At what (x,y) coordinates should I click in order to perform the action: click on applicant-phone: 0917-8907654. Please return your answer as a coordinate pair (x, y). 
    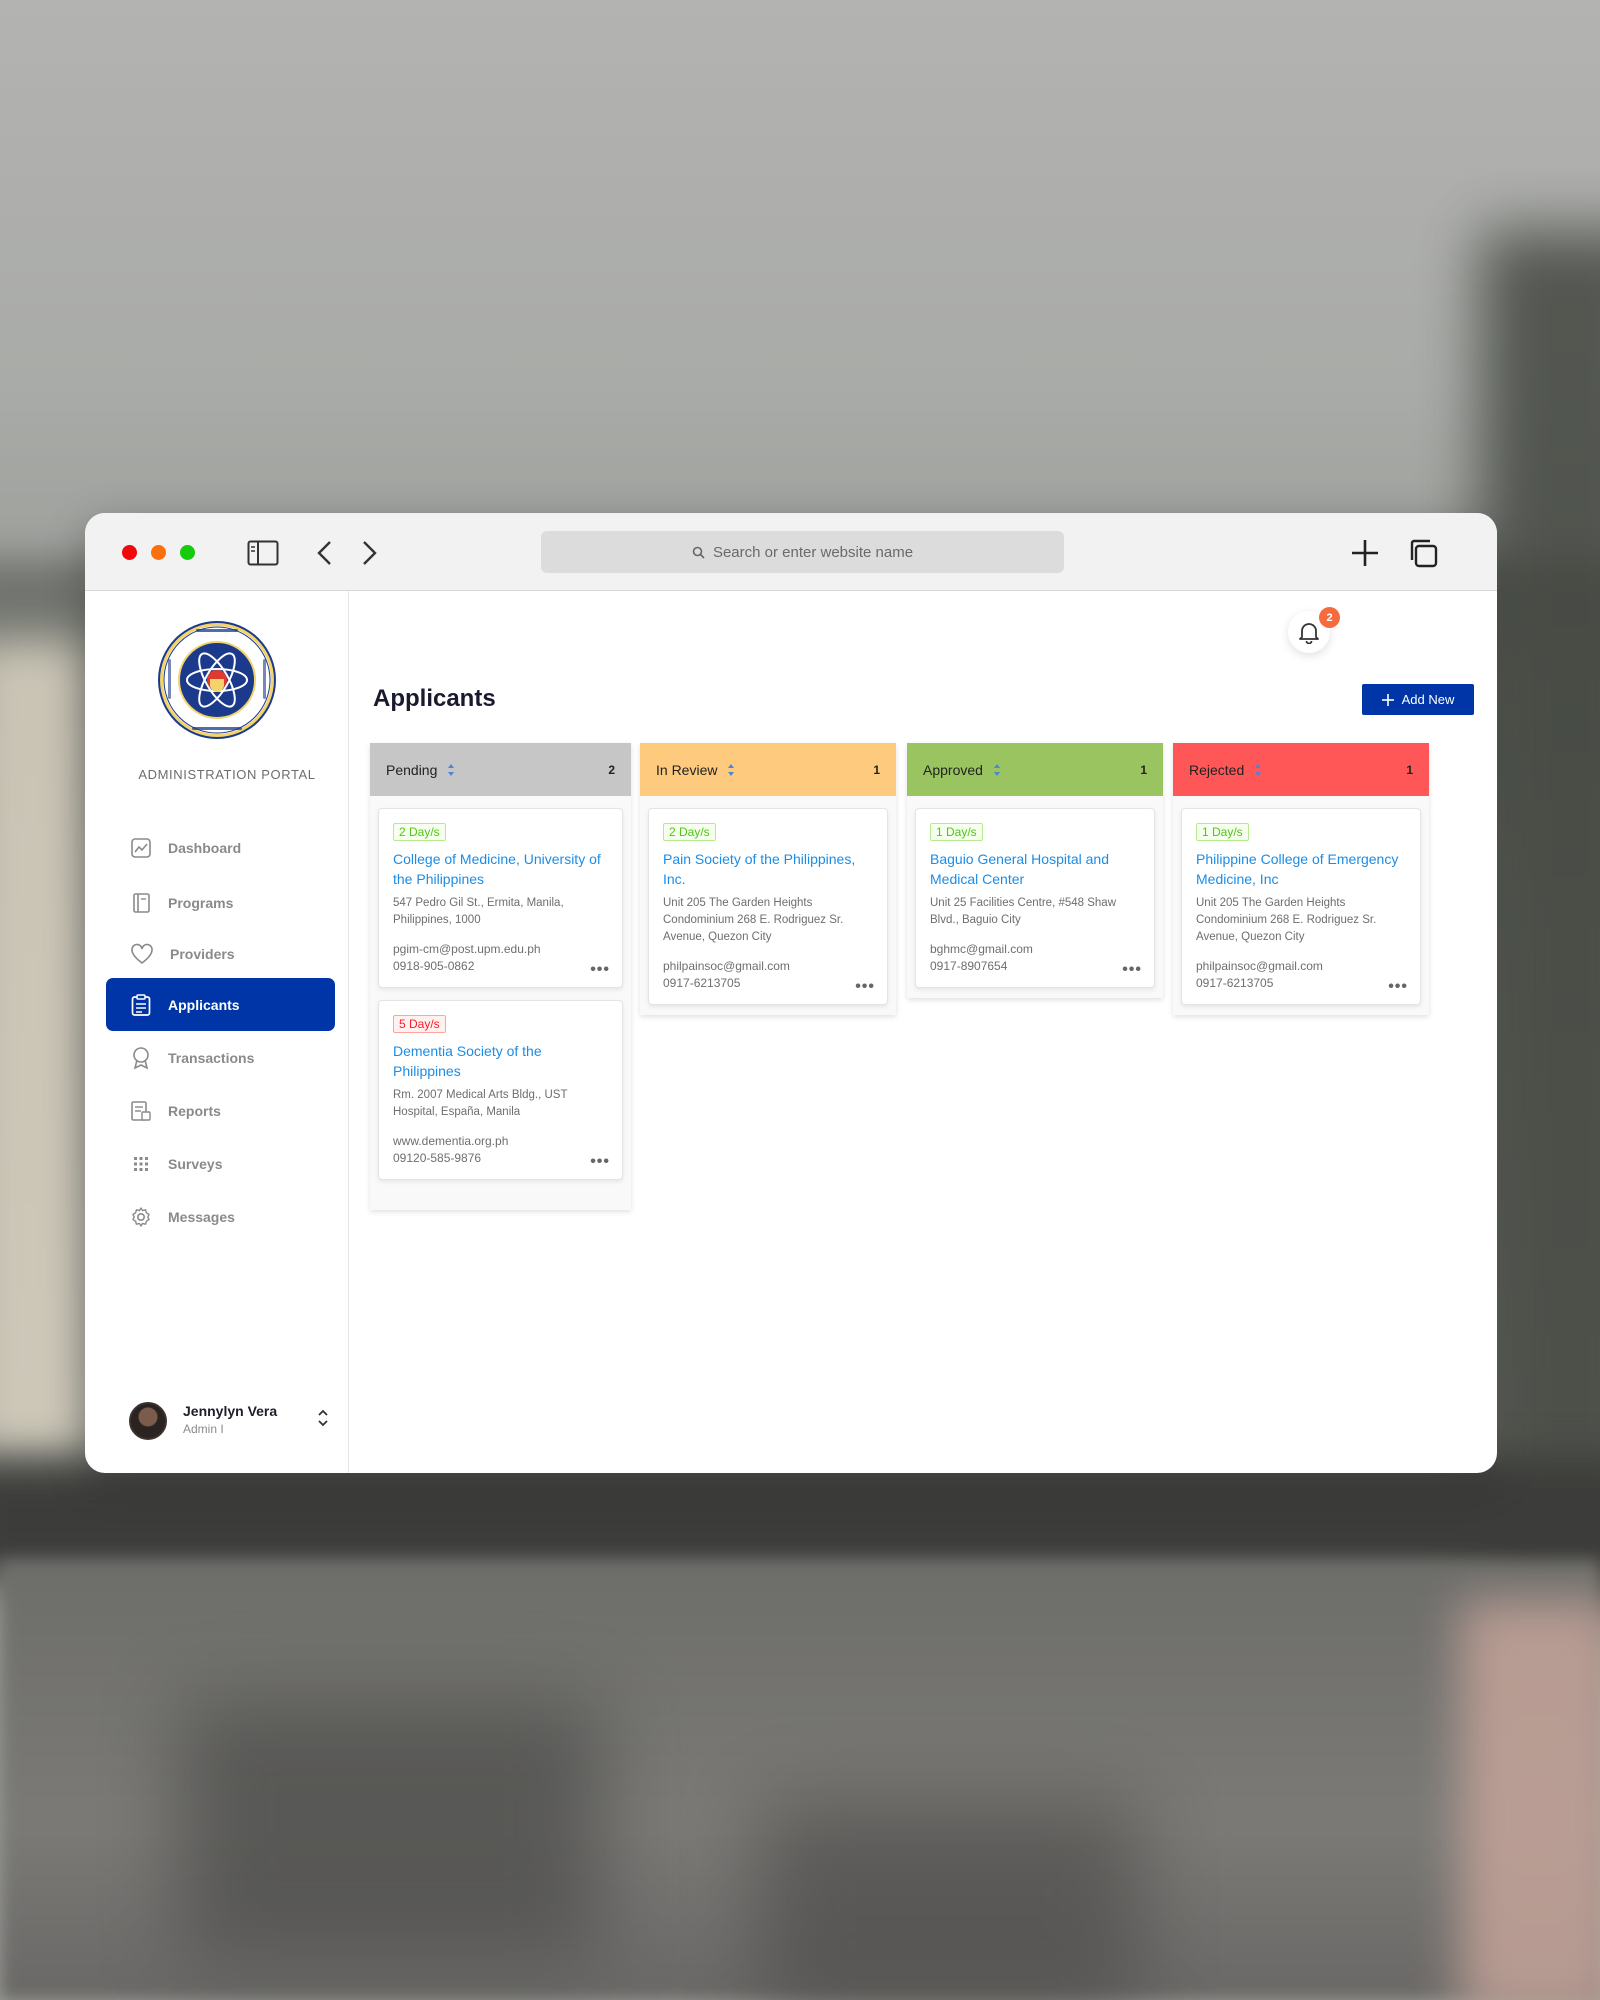
    Looking at the image, I should click on (969, 966).